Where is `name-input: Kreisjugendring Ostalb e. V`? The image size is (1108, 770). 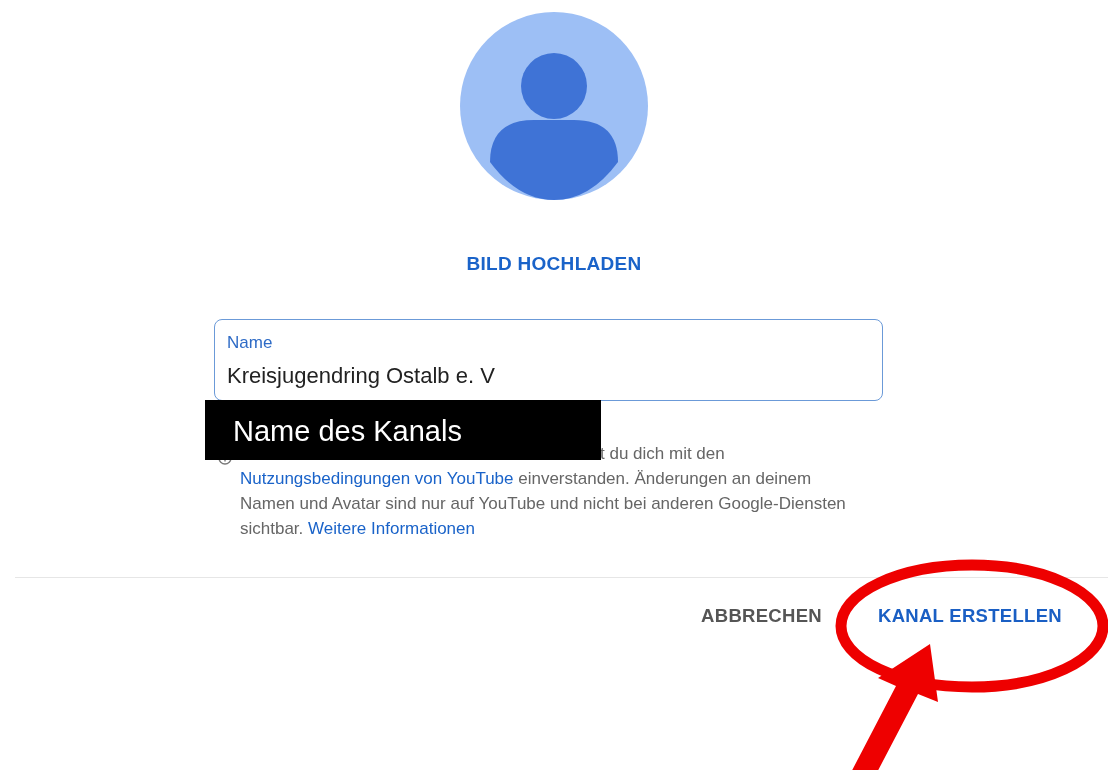 name-input: Kreisjugendring Ostalb e. V is located at coordinates (548, 375).